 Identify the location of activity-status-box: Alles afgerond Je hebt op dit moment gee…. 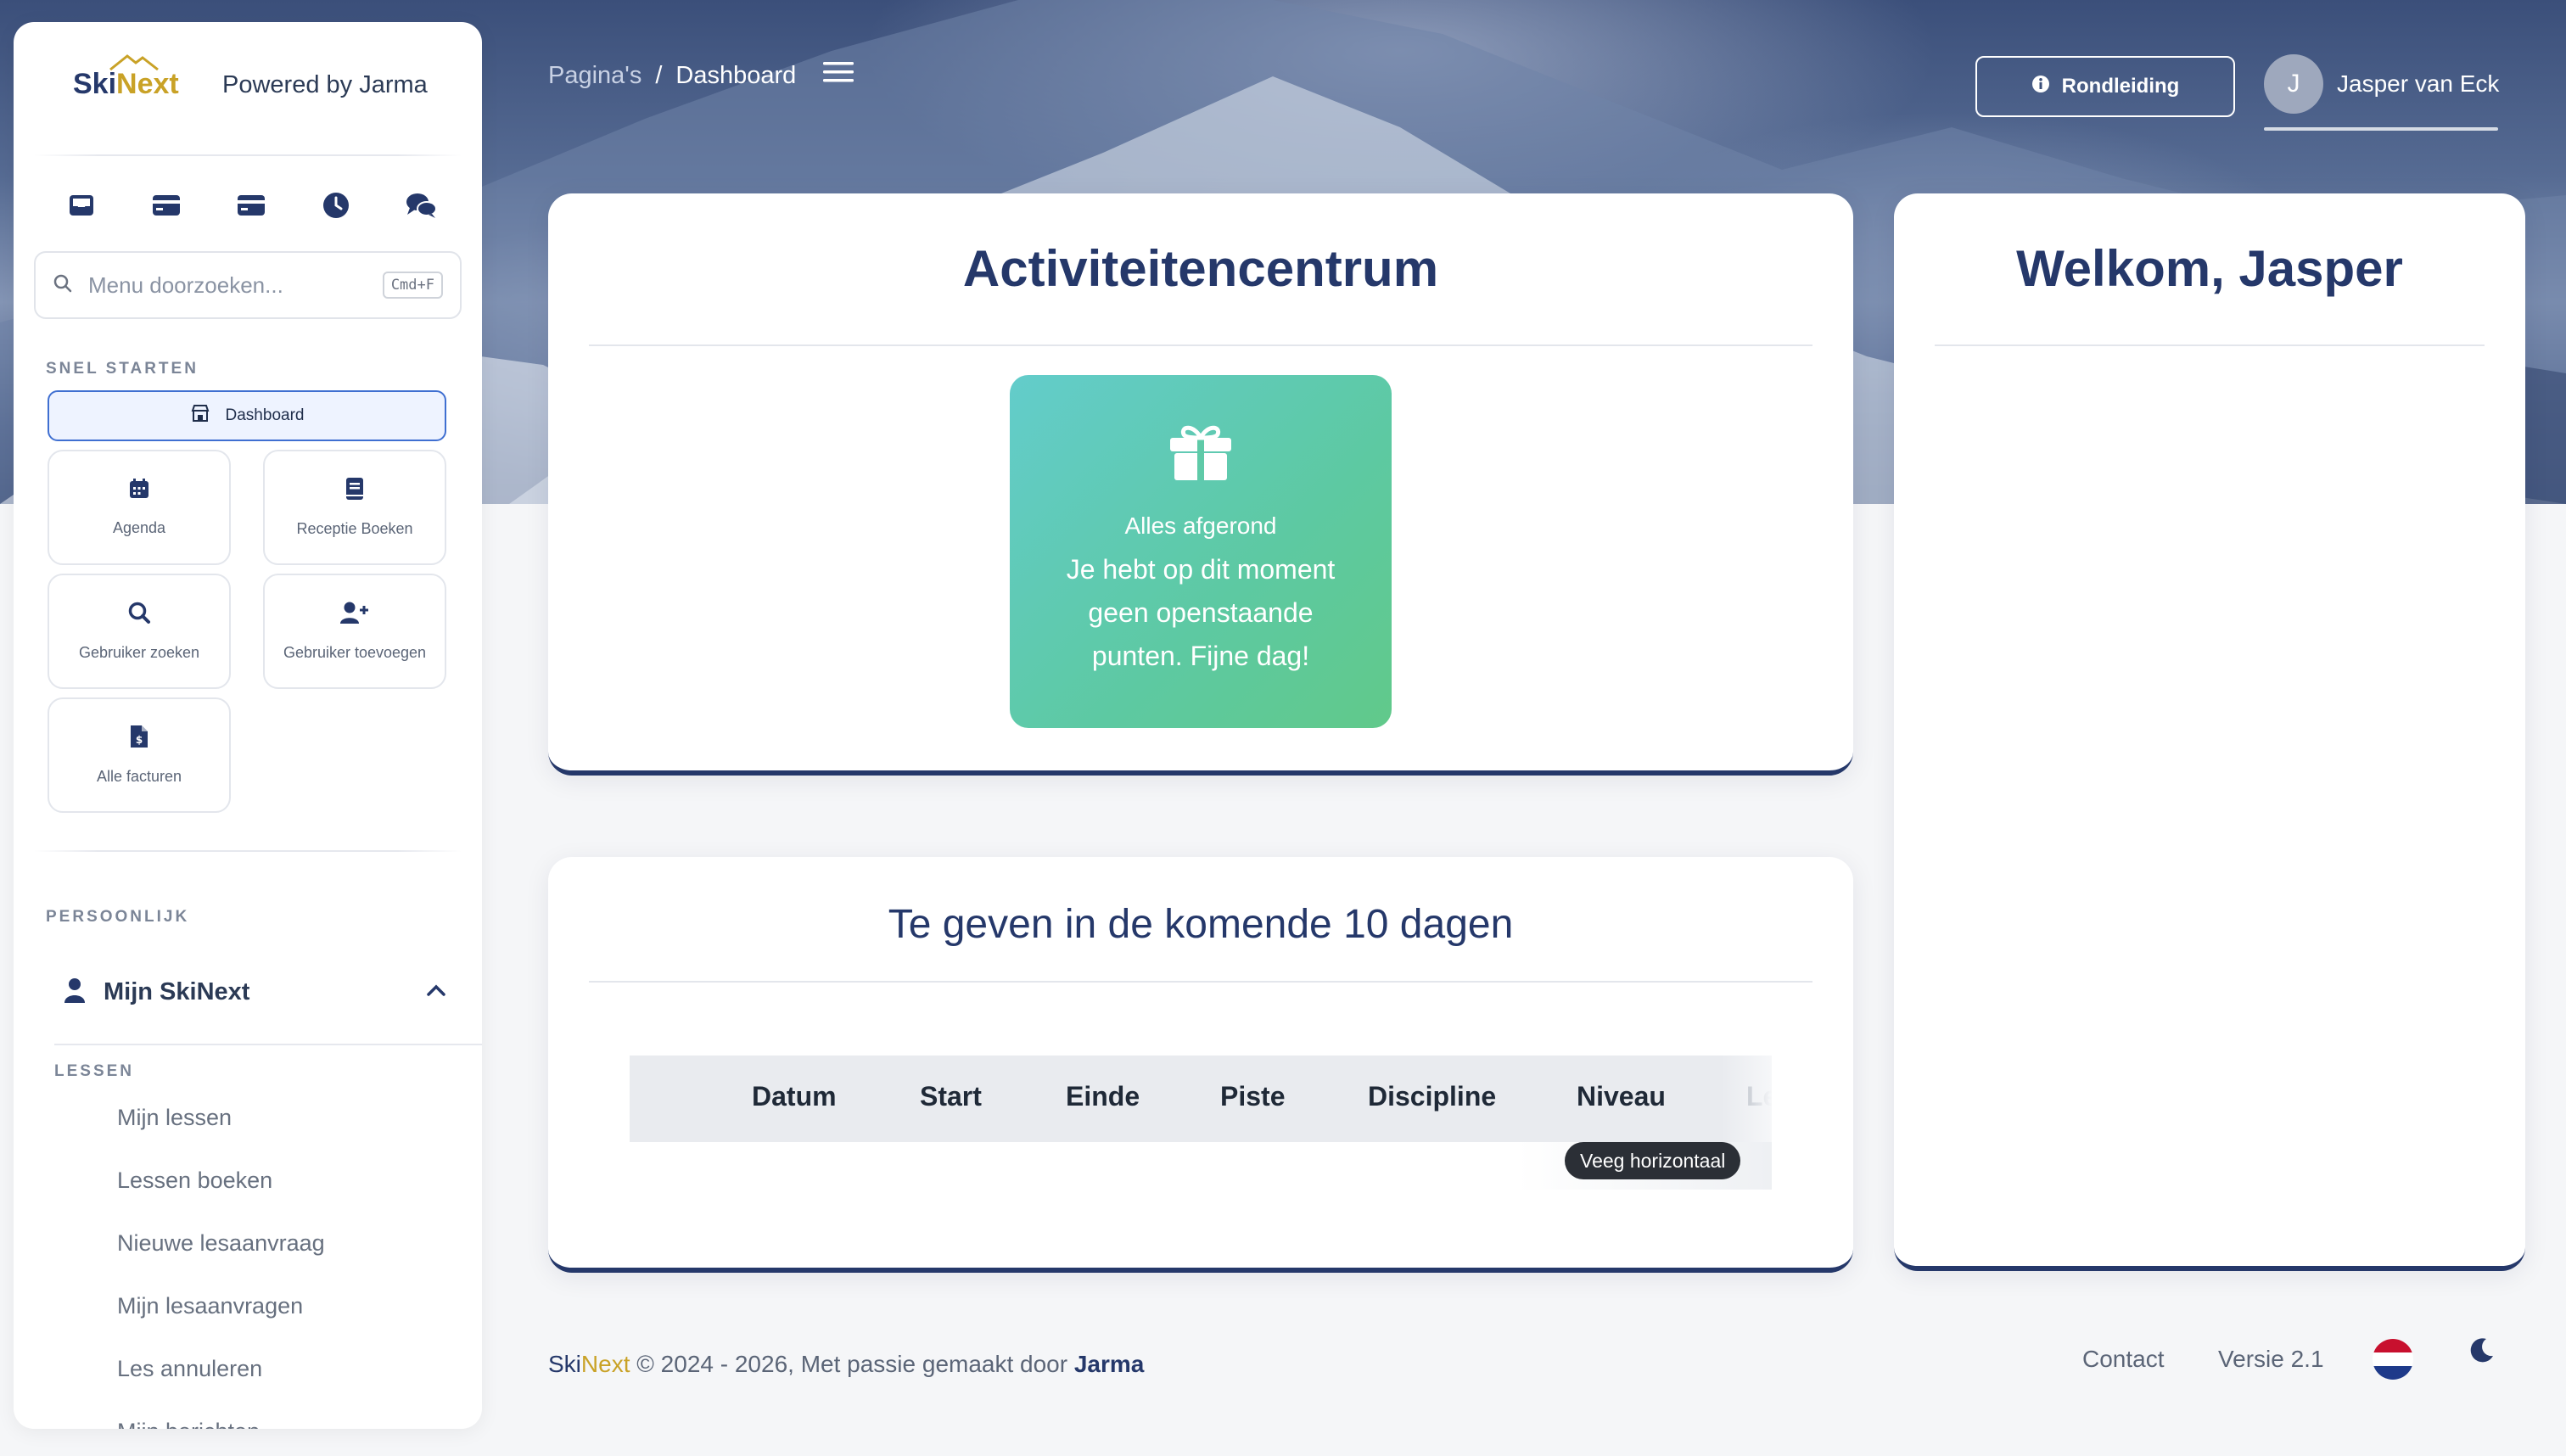
(1201, 551).